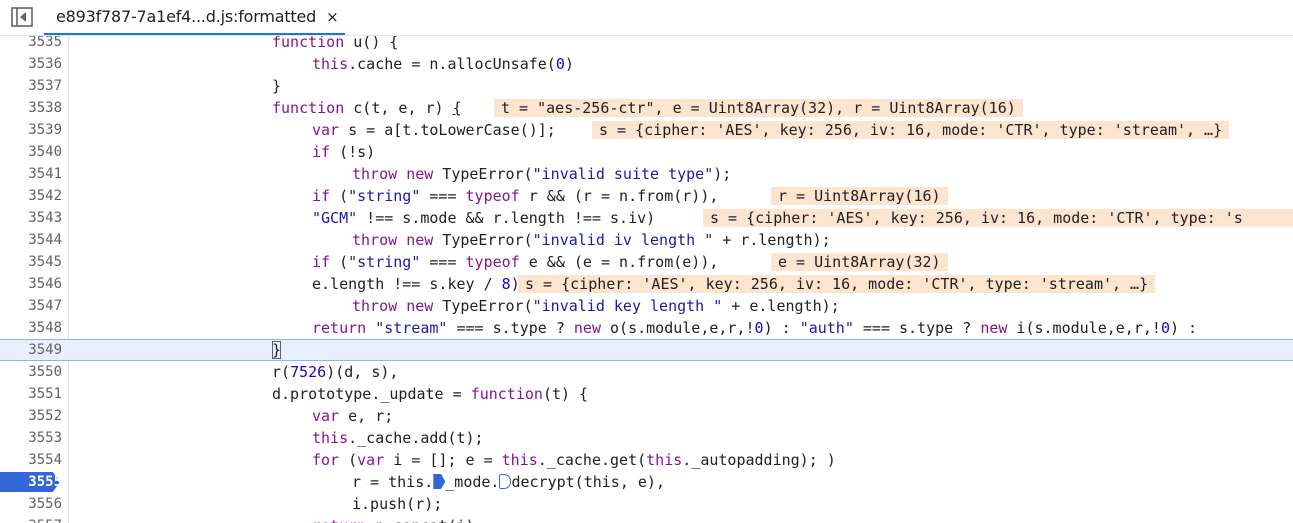  What do you see at coordinates (31, 174) in the screenshot?
I see `line-number: 3541` at bounding box center [31, 174].